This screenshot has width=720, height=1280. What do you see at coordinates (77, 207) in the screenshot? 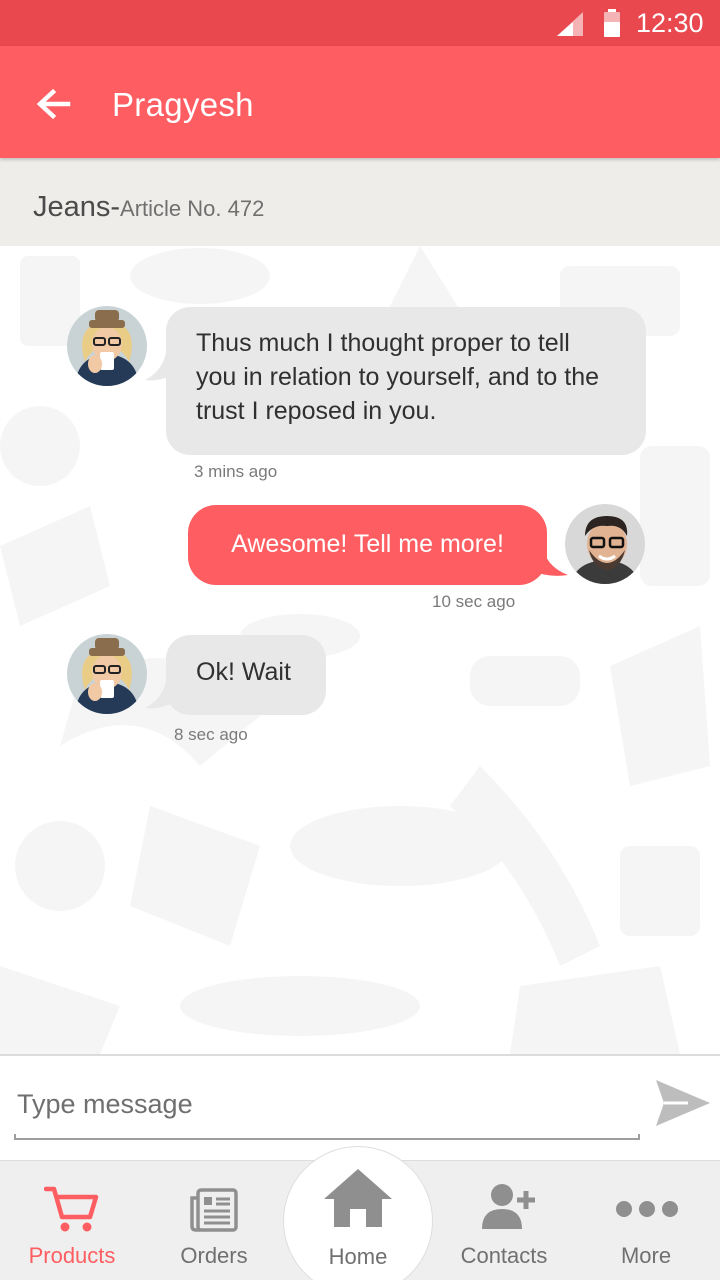
I see `product-name: Jeans-` at bounding box center [77, 207].